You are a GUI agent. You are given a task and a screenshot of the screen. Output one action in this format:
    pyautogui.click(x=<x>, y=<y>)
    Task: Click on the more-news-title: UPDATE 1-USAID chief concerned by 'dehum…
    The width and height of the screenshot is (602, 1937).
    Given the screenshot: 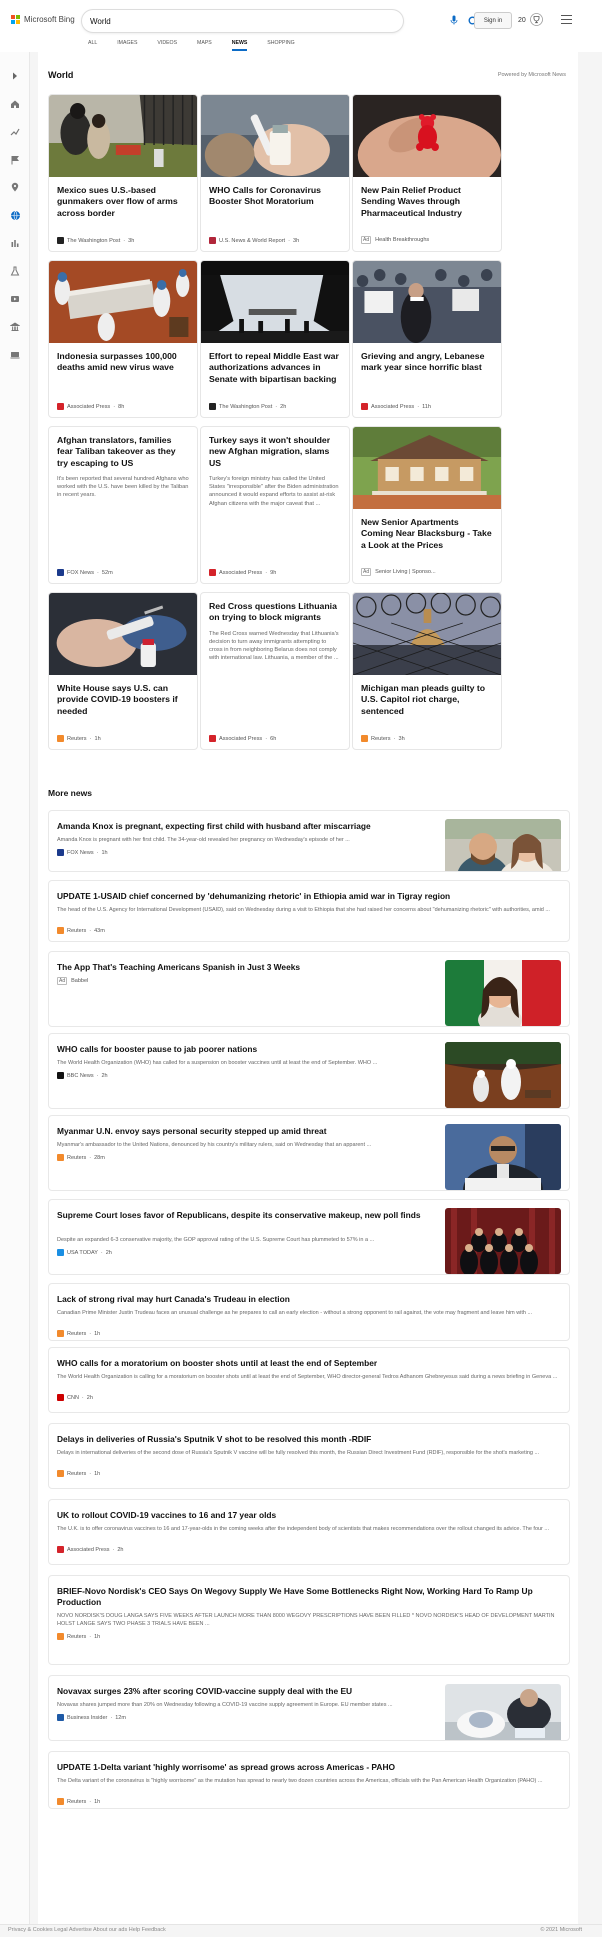 What is the action you would take?
    pyautogui.click(x=307, y=896)
    